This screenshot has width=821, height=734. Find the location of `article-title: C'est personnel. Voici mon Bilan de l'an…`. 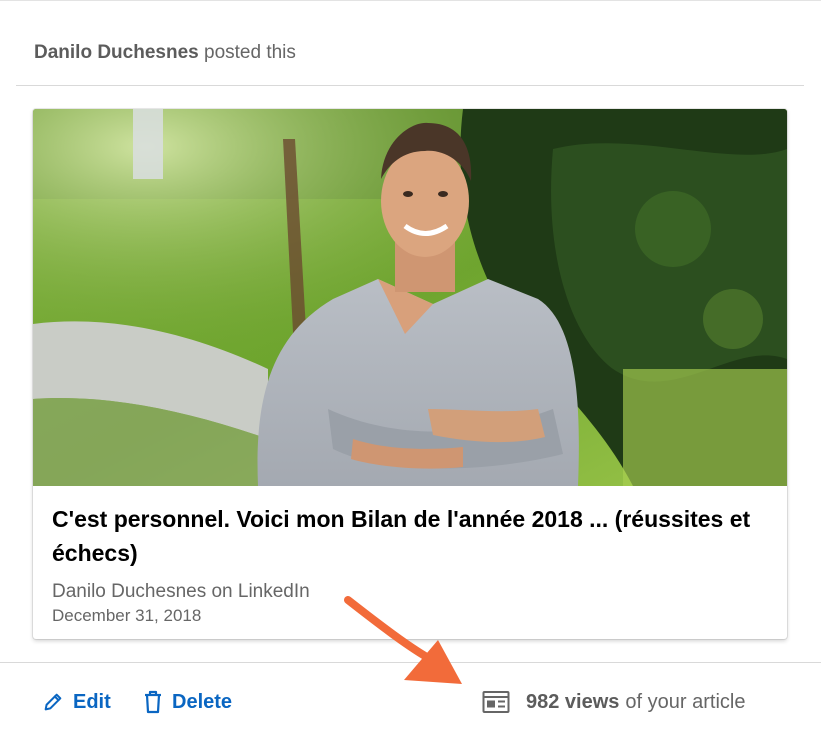

article-title: C'est personnel. Voici mon Bilan de l'an… is located at coordinates (412, 536).